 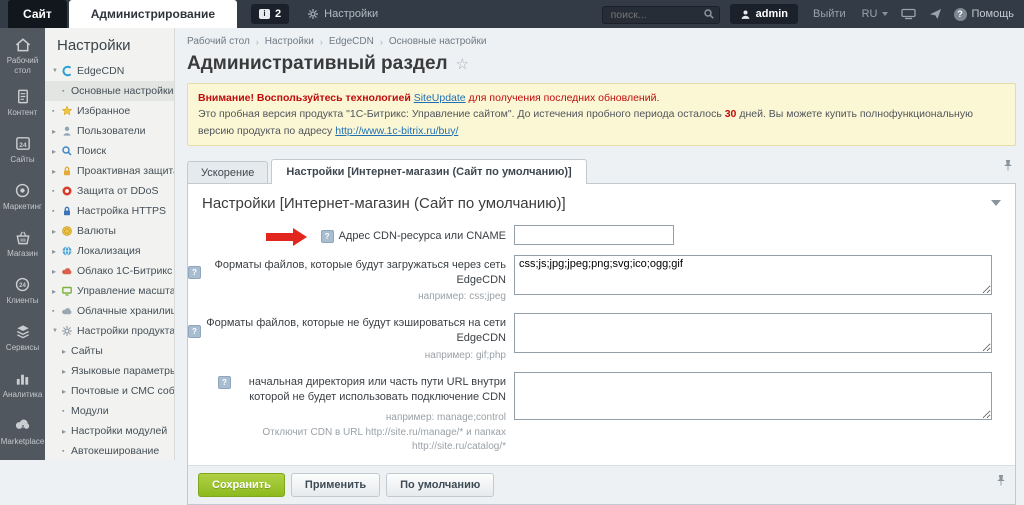 I want to click on lock-yellow-icon, so click(x=69, y=171).